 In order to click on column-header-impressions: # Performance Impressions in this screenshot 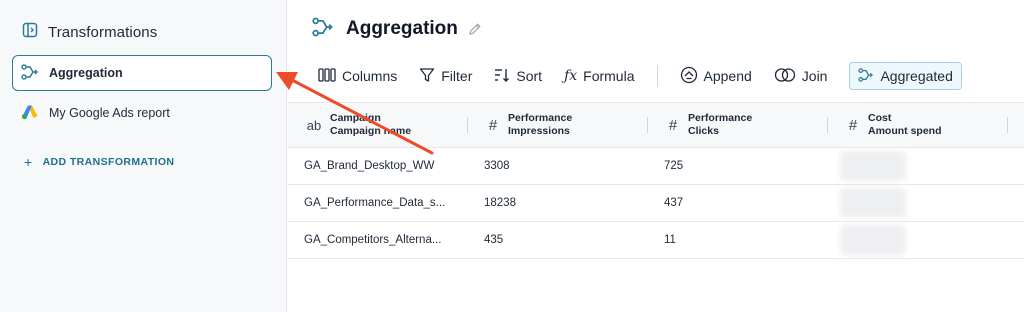, I will do `click(558, 125)`.